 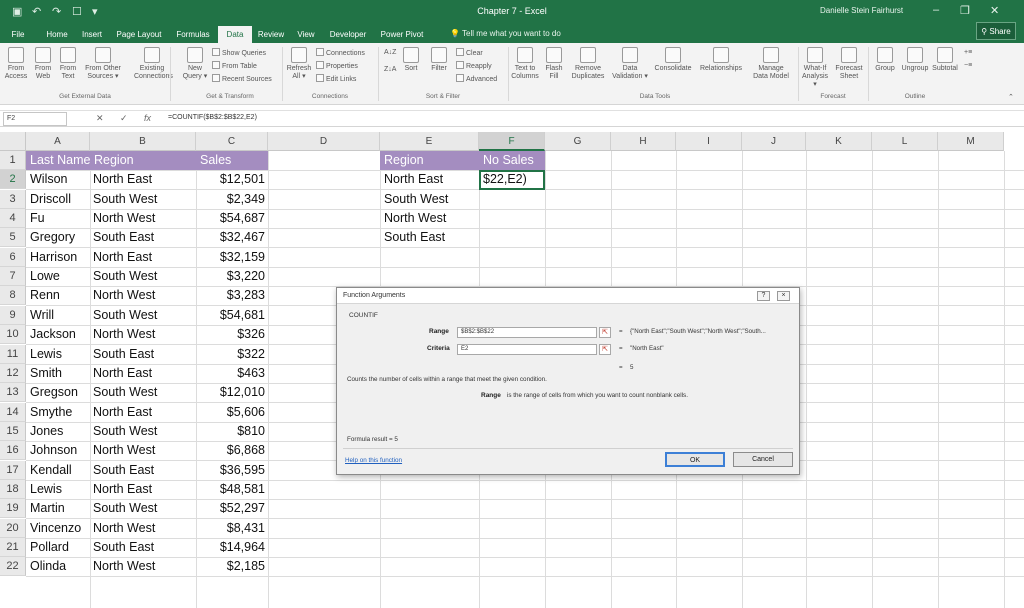 I want to click on last-name-cell: Johnson, so click(x=58, y=450).